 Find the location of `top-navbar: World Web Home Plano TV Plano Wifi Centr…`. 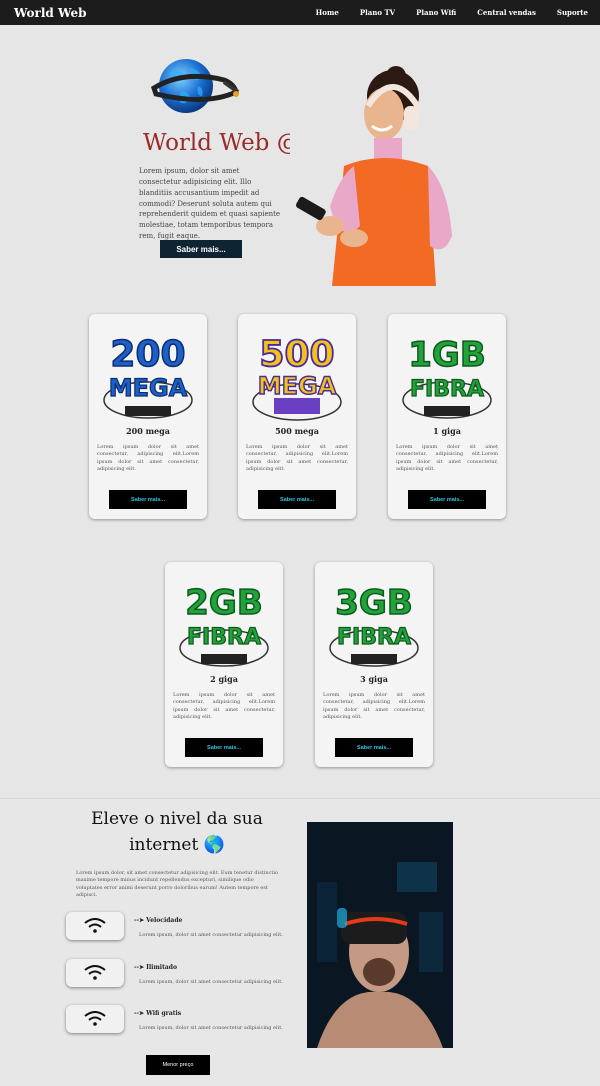

top-navbar: World Web Home Plano TV Plano Wifi Centr… is located at coordinates (300, 12).